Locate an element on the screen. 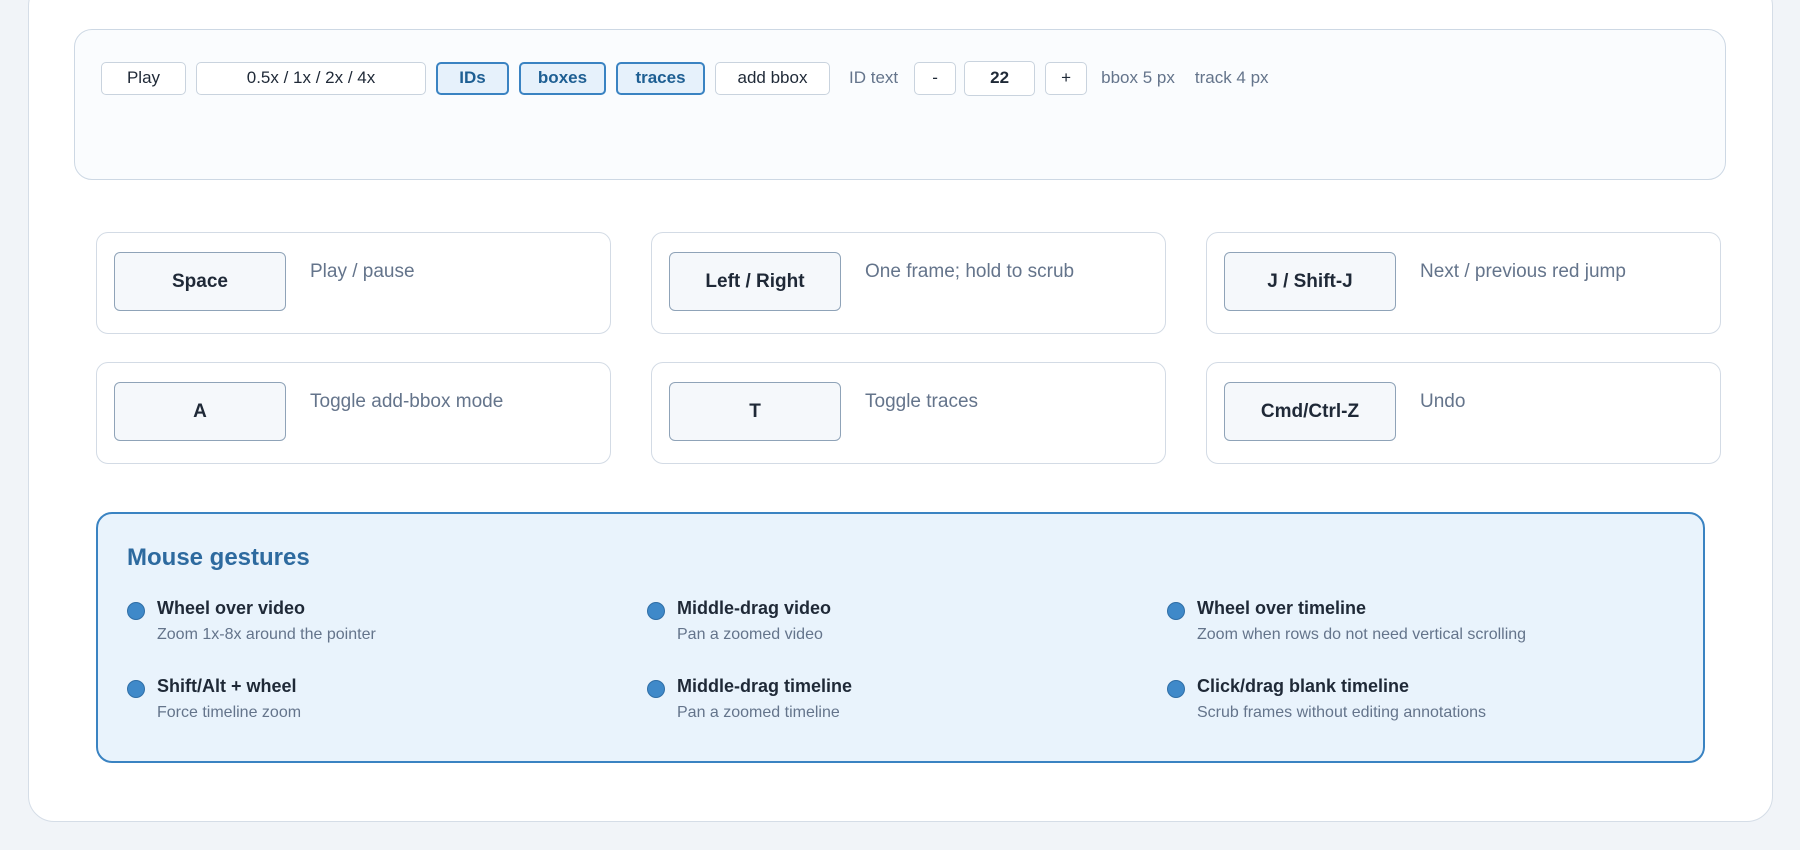 This screenshot has height=850, width=1800. gesture-description: Pan a zoomed timeline is located at coordinates (758, 712).